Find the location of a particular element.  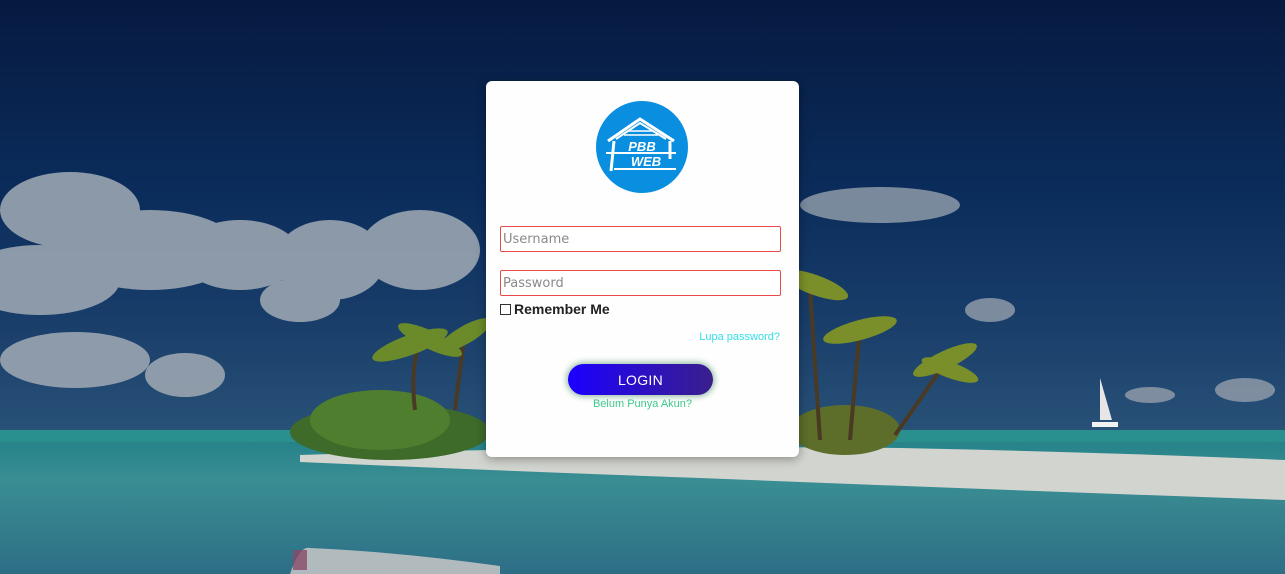

svg-text: WEB is located at coordinates (646, 161).